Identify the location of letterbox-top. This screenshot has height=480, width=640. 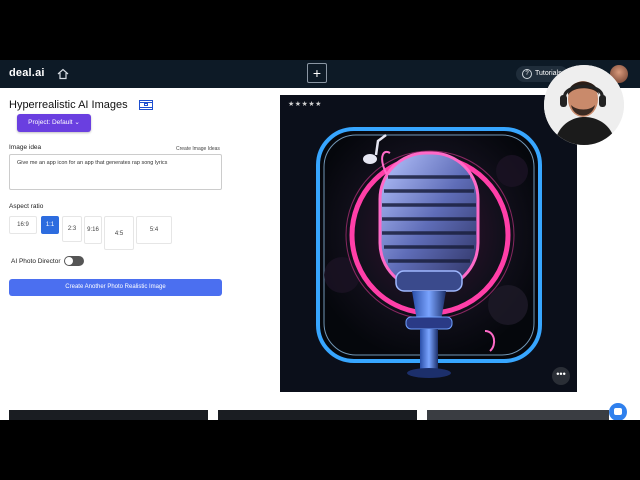
(320, 30).